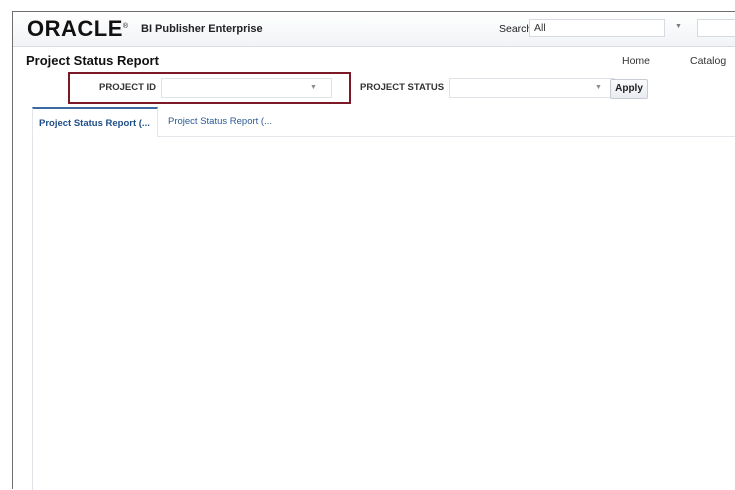 This screenshot has width=735, height=490. What do you see at coordinates (636, 61) in the screenshot?
I see `nav-home-link: Home` at bounding box center [636, 61].